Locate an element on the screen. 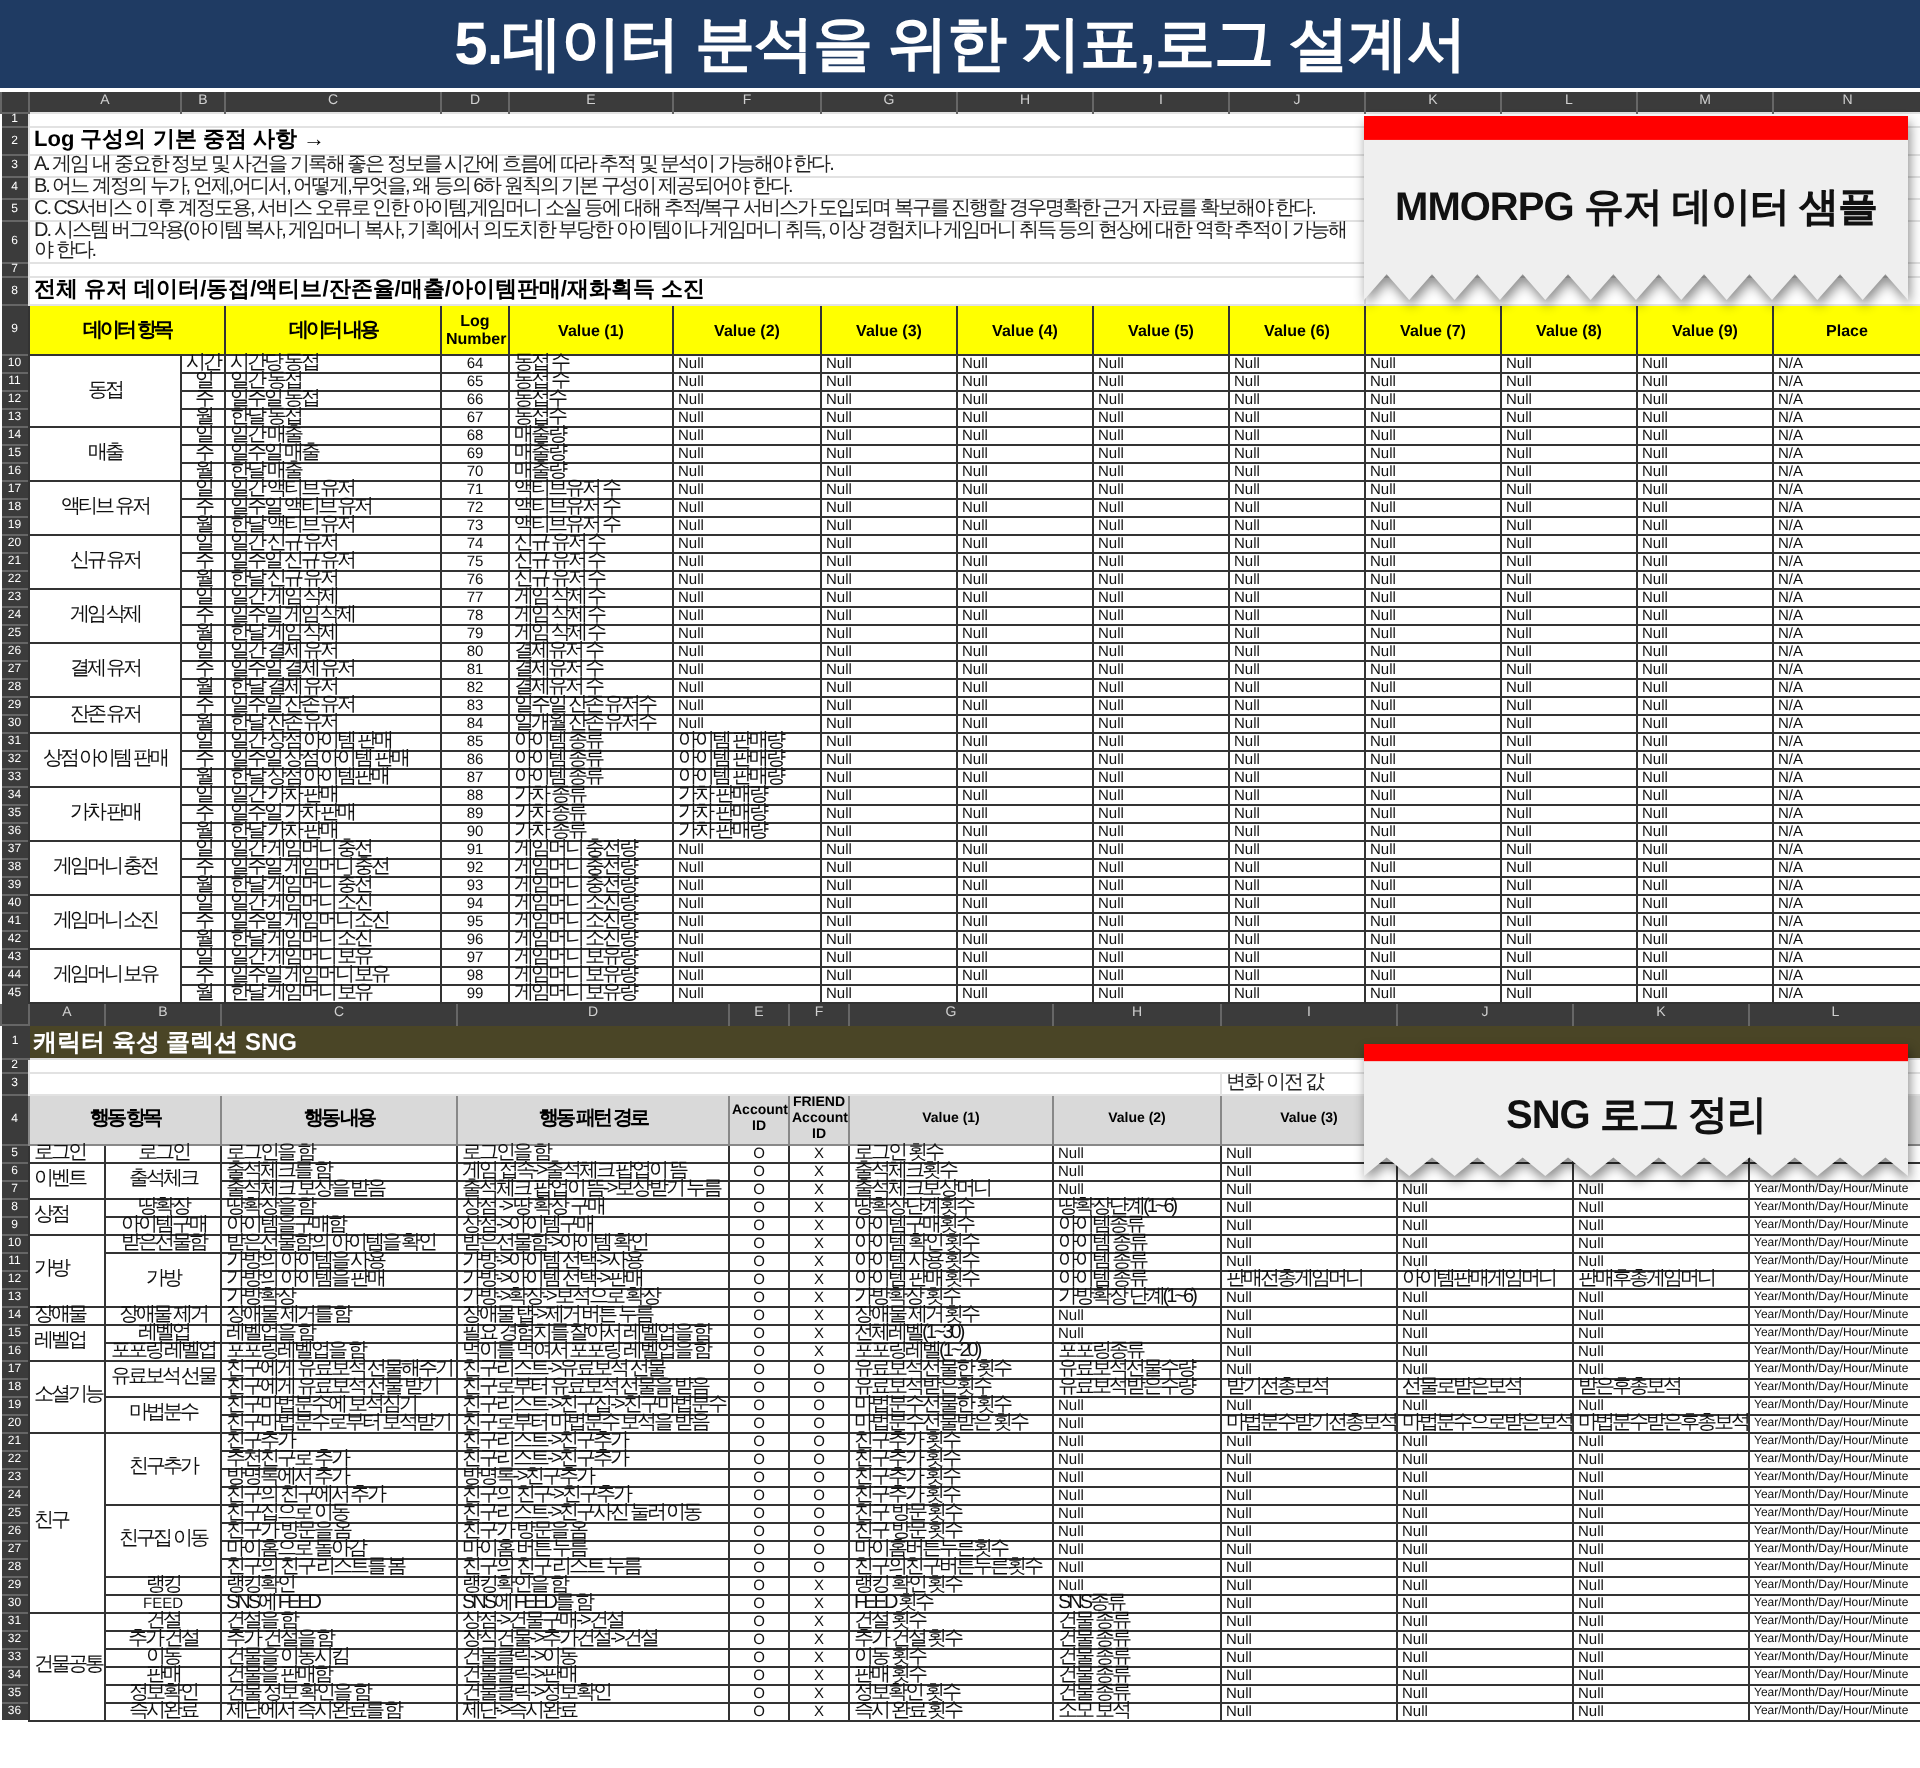 The width and height of the screenshot is (1920, 1768). table-cell: 일간 동접 is located at coordinates (333, 382).